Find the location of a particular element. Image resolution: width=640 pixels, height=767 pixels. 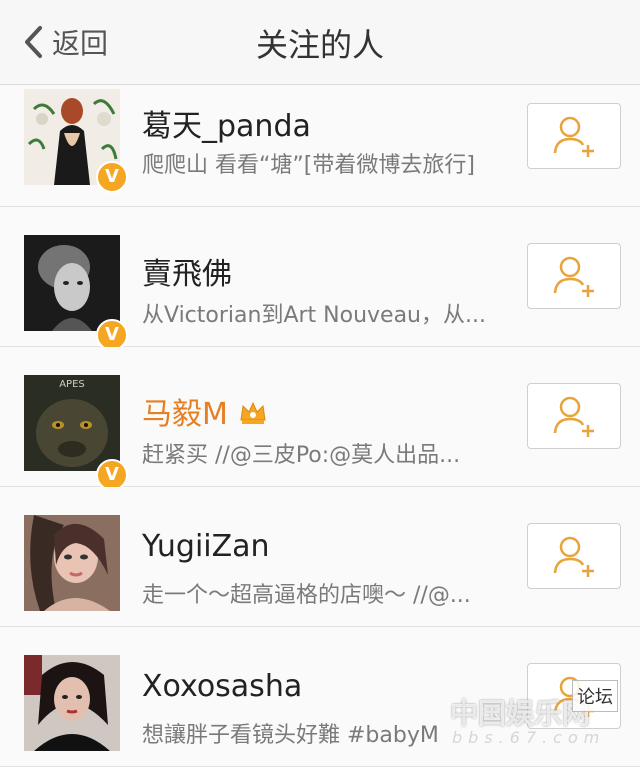

avatar: APES is located at coordinates (72, 423).